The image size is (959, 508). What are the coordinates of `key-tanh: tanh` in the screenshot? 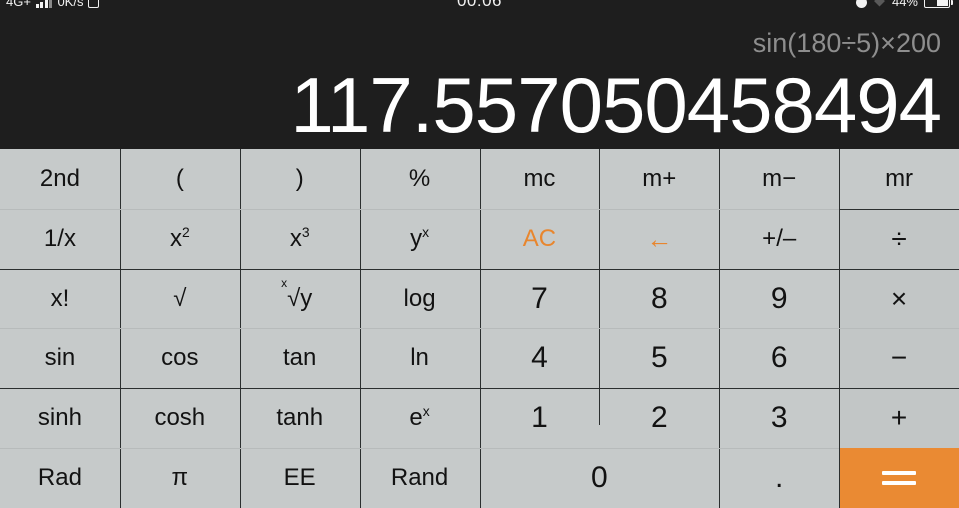 It's located at (299, 418).